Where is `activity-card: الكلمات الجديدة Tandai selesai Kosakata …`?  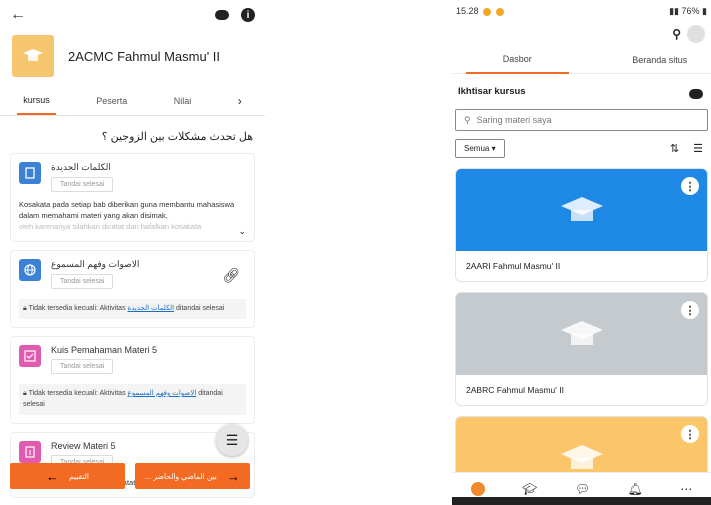
activity-card: الكلمات الجديدة Tandai selesai Kosakata … is located at coordinates (132, 197).